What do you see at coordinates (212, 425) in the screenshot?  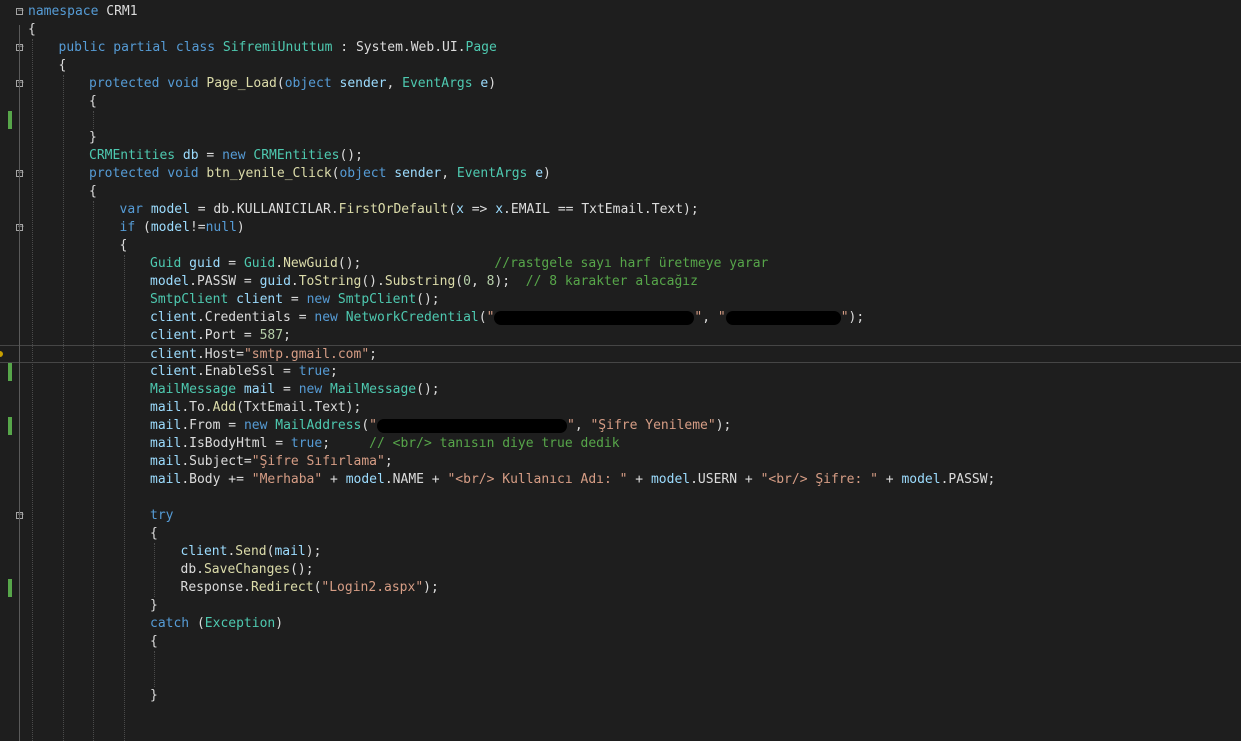 I see `code-token: .From =` at bounding box center [212, 425].